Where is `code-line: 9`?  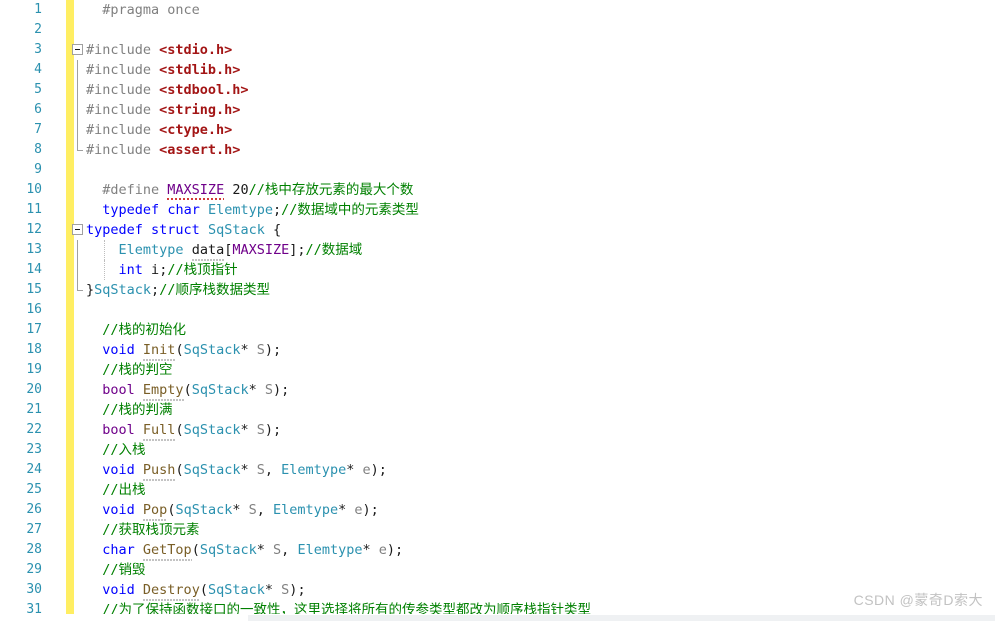 code-line: 9 is located at coordinates (497, 170).